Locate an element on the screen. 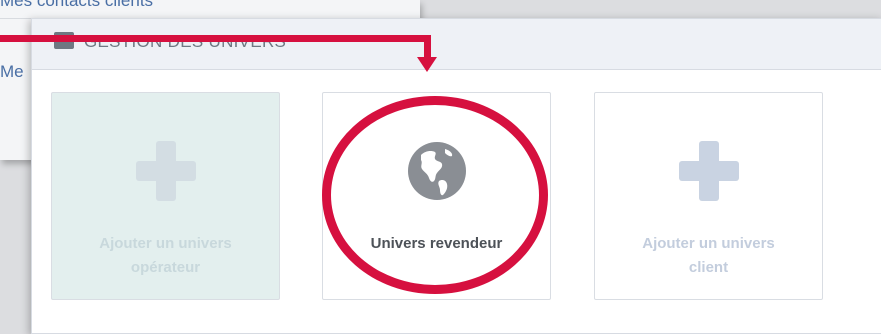 This screenshot has height=334, width=881. background-menu-item: Me is located at coordinates (12, 72).